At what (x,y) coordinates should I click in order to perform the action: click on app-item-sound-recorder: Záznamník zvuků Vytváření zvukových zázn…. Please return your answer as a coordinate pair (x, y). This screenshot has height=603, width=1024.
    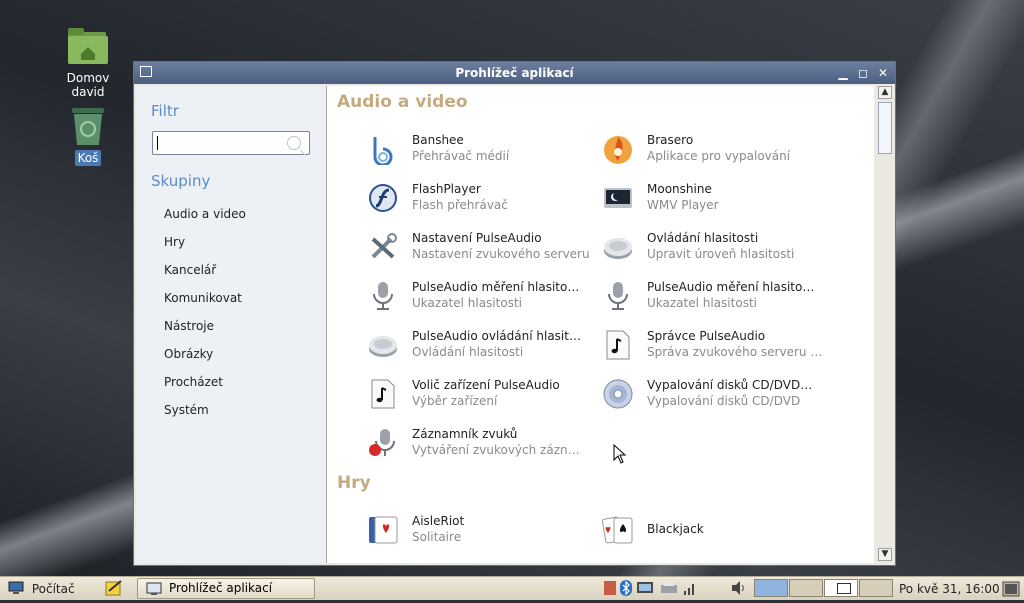
    Looking at the image, I should click on (482, 444).